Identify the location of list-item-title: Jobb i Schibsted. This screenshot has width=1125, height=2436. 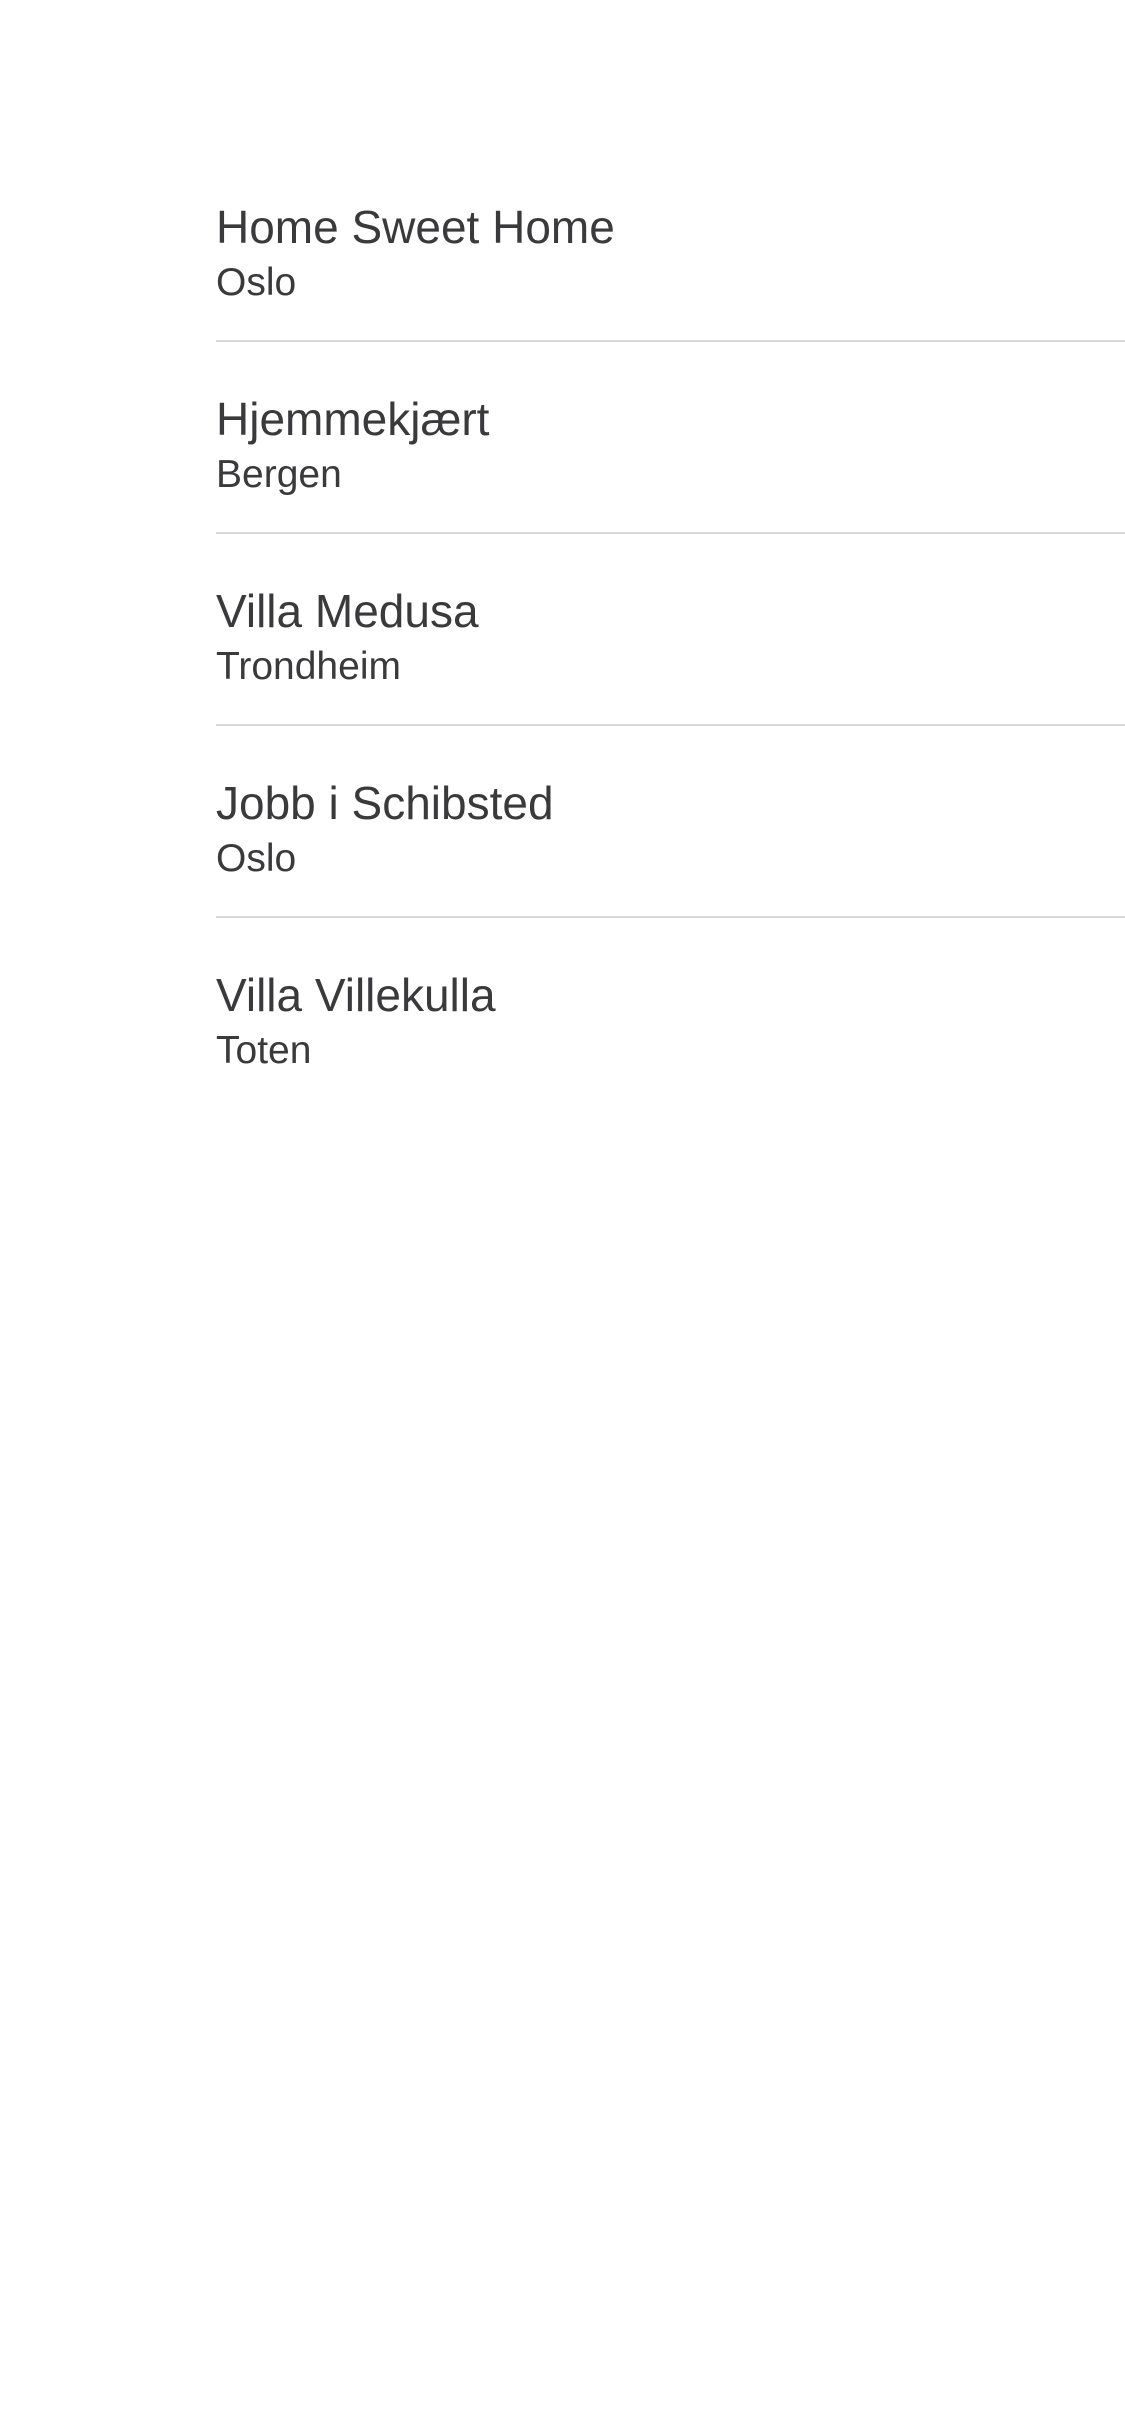
(385, 803).